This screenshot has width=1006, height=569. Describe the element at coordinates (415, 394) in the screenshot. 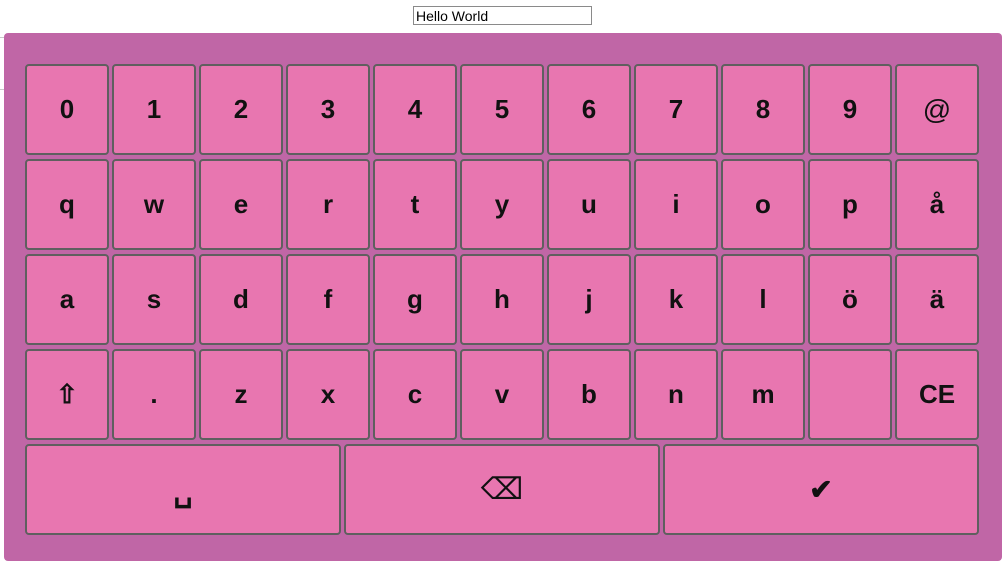

I see `key-c: c` at that location.